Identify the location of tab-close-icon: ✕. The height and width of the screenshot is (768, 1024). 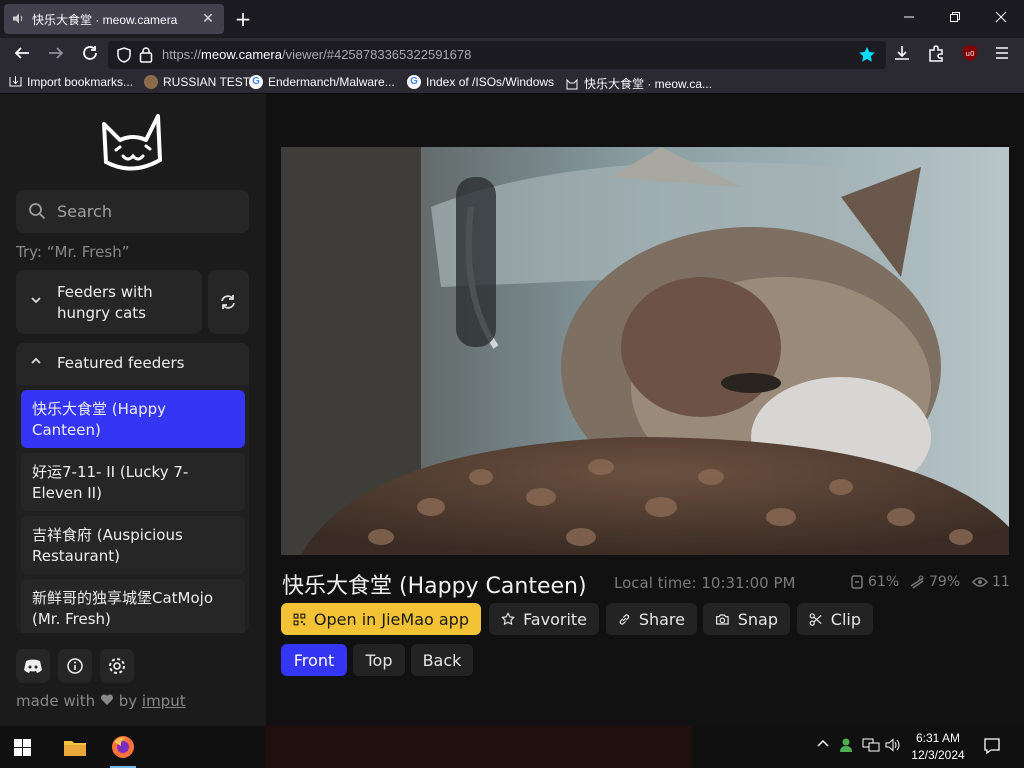
(208, 19).